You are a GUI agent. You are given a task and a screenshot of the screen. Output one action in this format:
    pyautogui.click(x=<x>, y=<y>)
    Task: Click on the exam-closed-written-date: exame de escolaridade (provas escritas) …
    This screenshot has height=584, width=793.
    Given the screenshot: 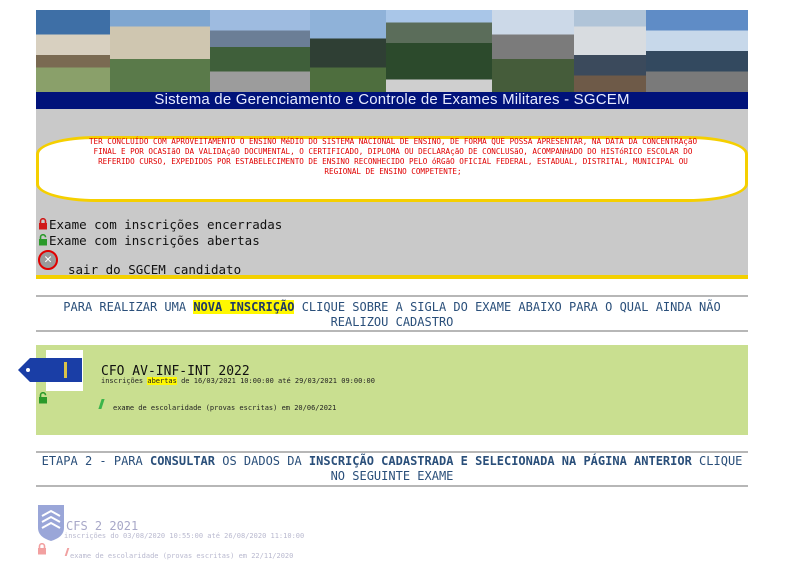 What is the action you would take?
    pyautogui.click(x=182, y=556)
    